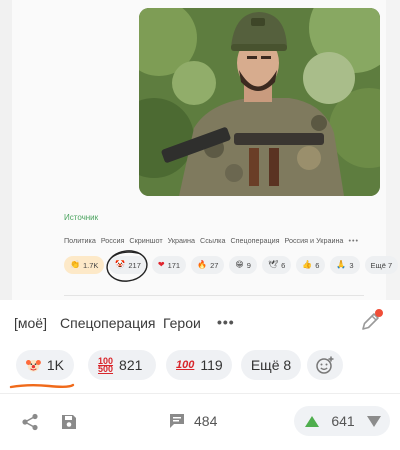 This screenshot has height=450, width=400. I want to click on screenshot-tag: Ссылка, so click(213, 240).